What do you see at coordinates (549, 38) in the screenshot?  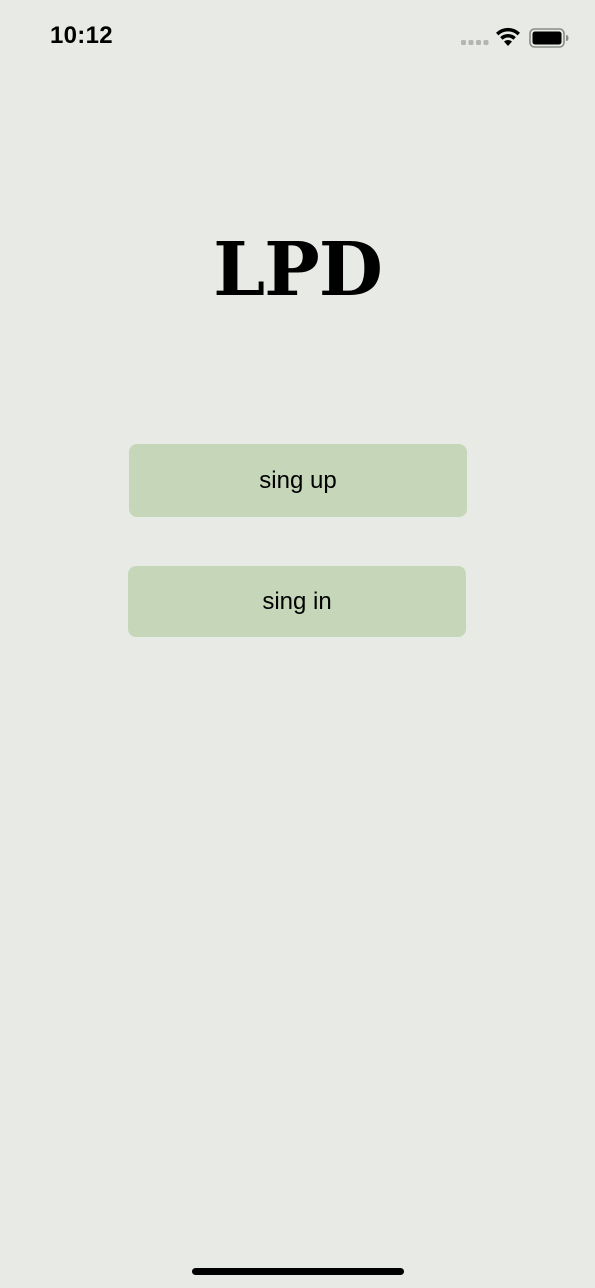 I see `battery-icon` at bounding box center [549, 38].